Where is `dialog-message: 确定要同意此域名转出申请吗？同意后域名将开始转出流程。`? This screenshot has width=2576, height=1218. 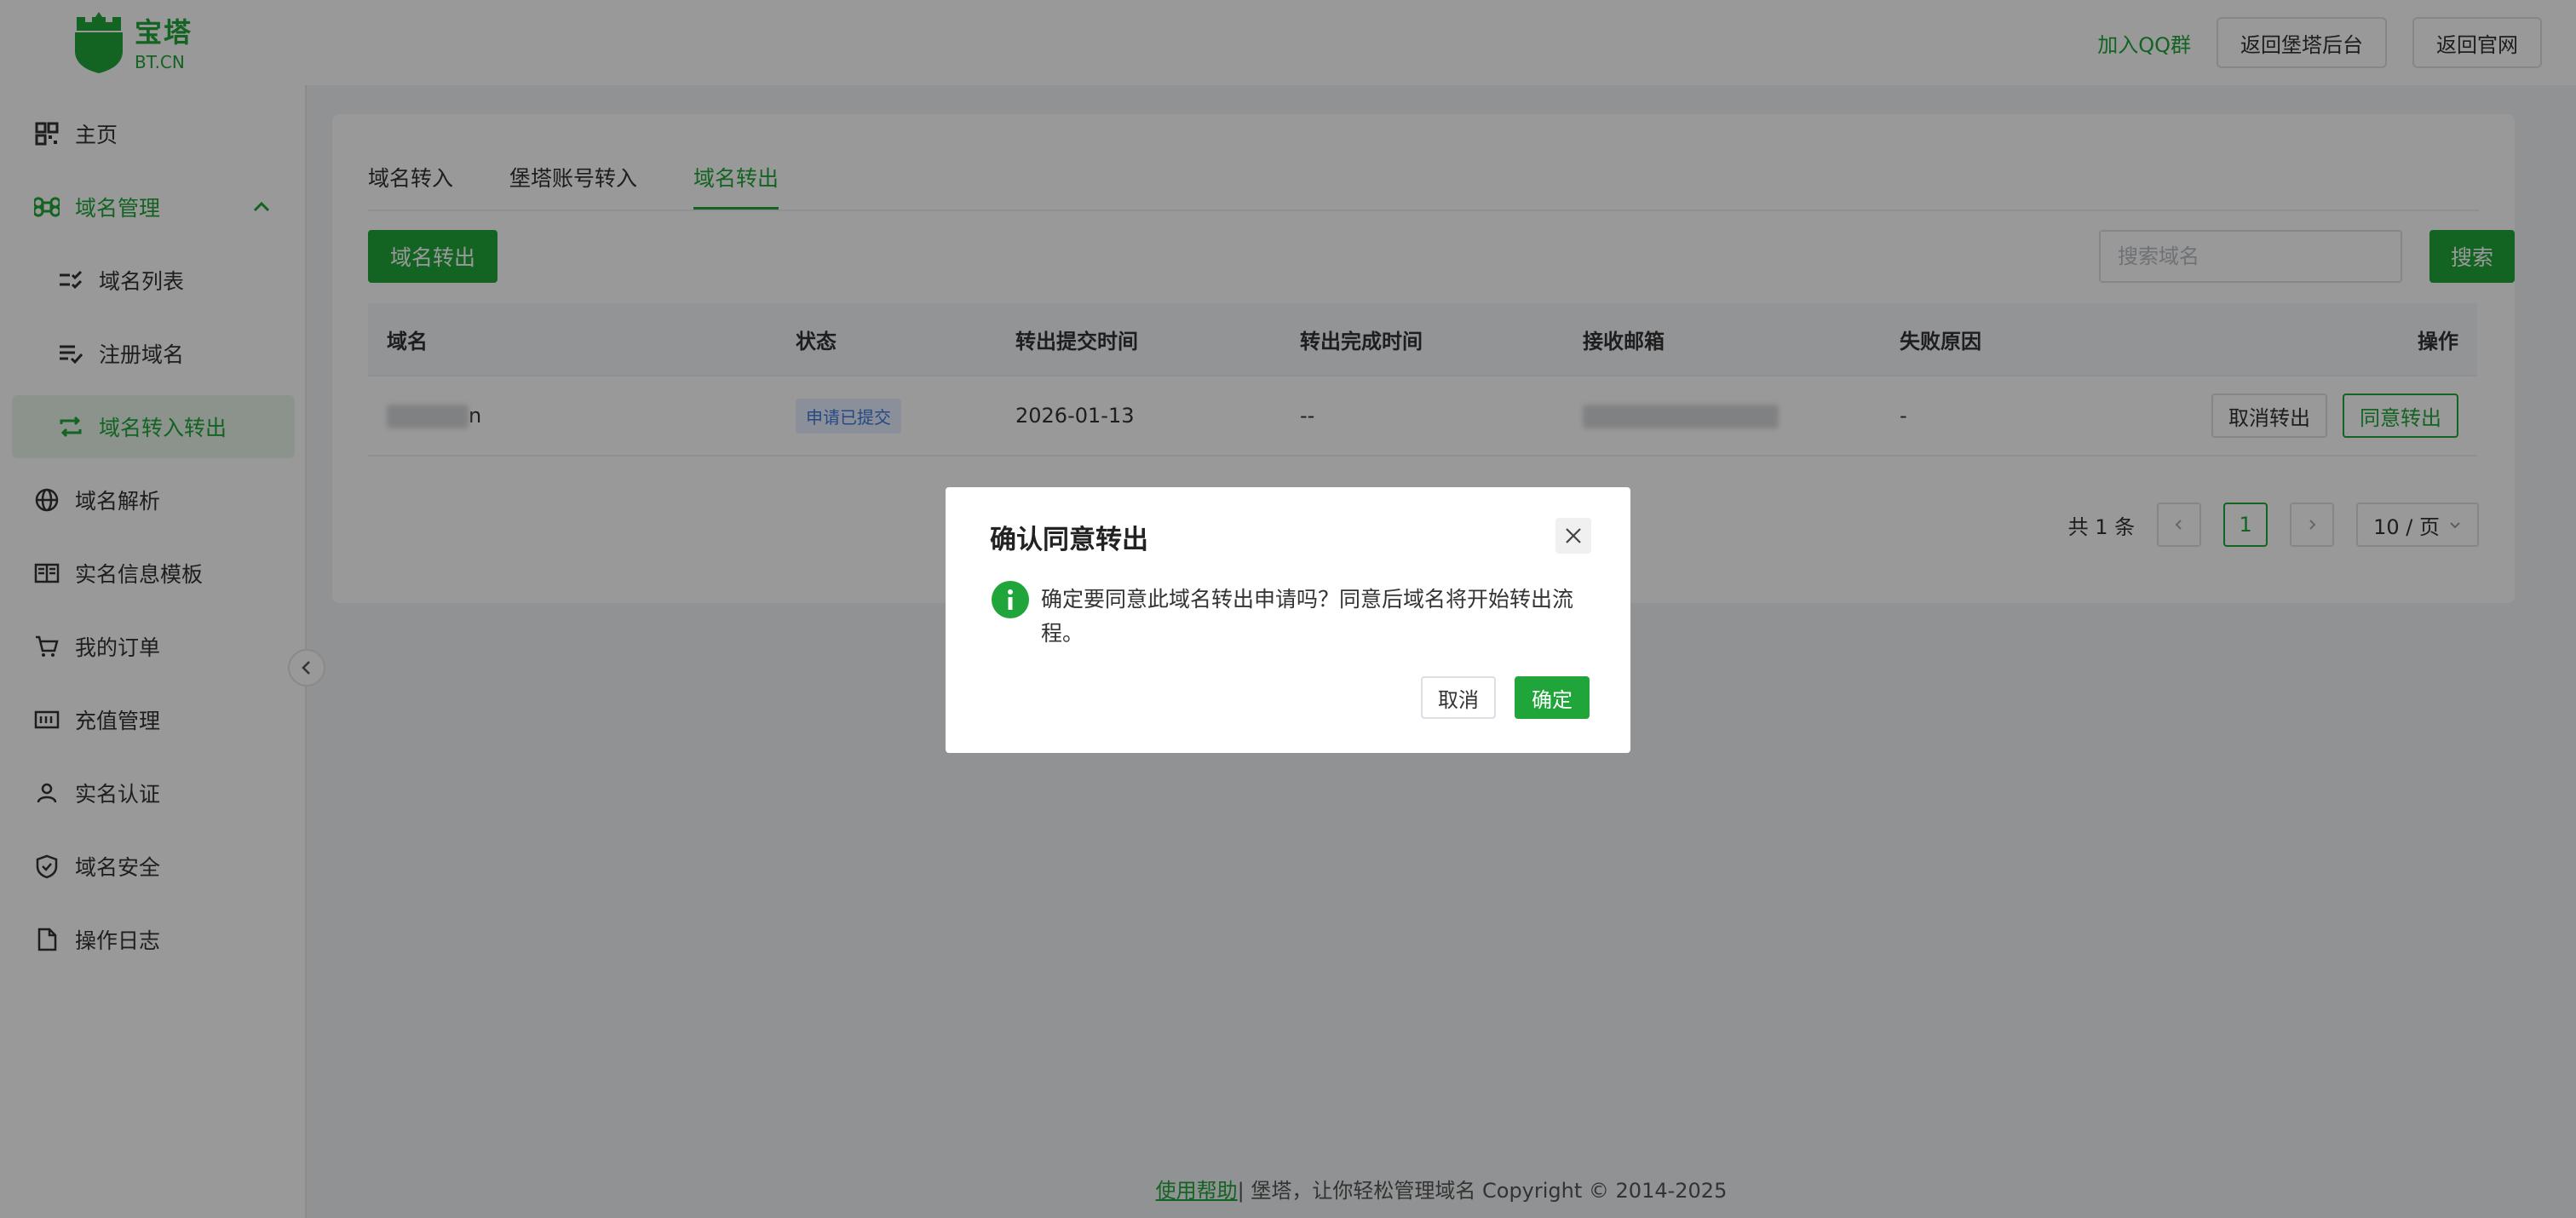 dialog-message: 确定要同意此域名转出申请吗？同意后域名将开始转出流程。 is located at coordinates (1308, 616).